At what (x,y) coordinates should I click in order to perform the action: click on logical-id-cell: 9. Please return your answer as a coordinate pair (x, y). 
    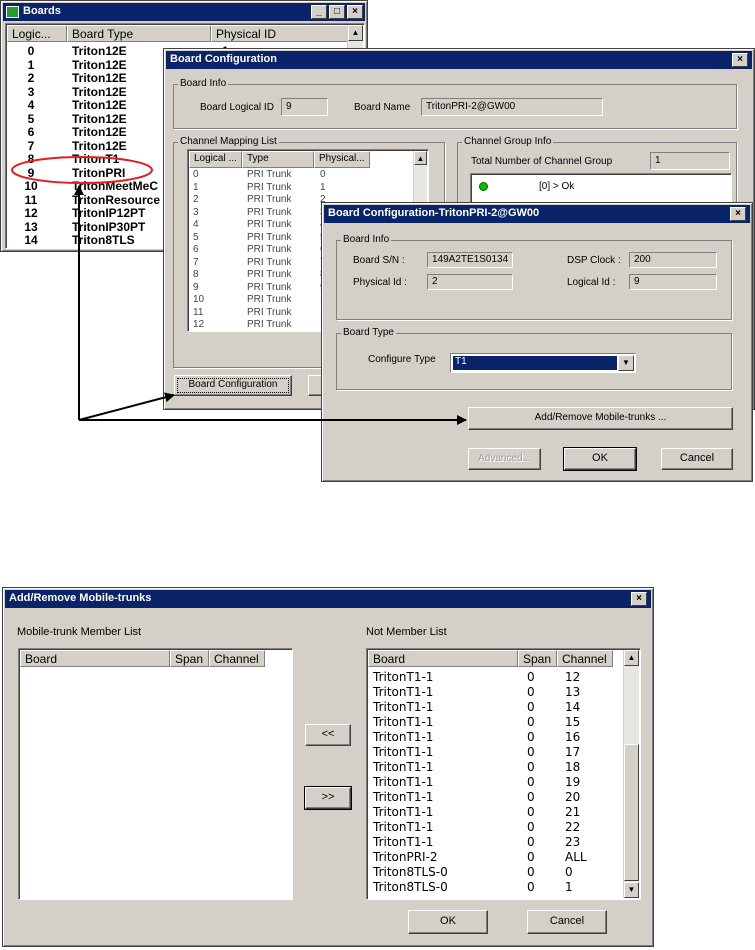
    Looking at the image, I should click on (31, 172).